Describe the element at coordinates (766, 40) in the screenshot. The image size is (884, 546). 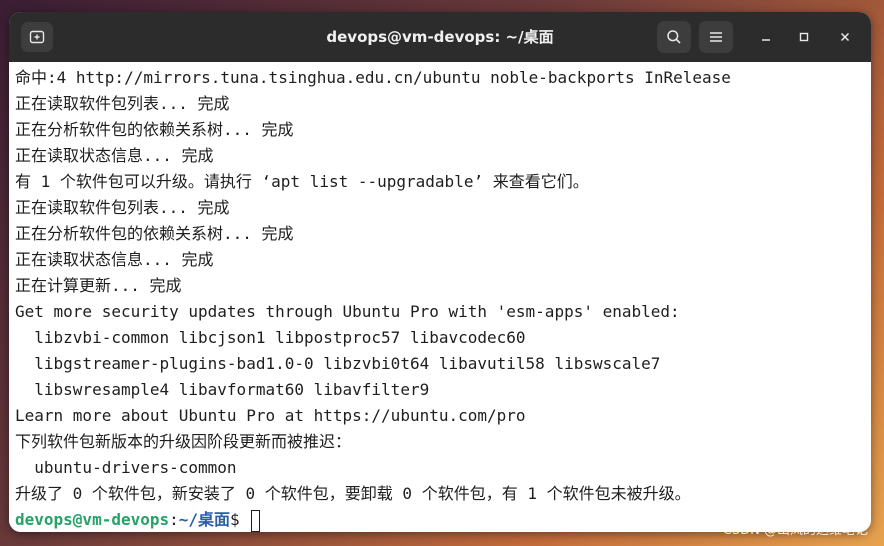
I see `minimize-icon` at that location.